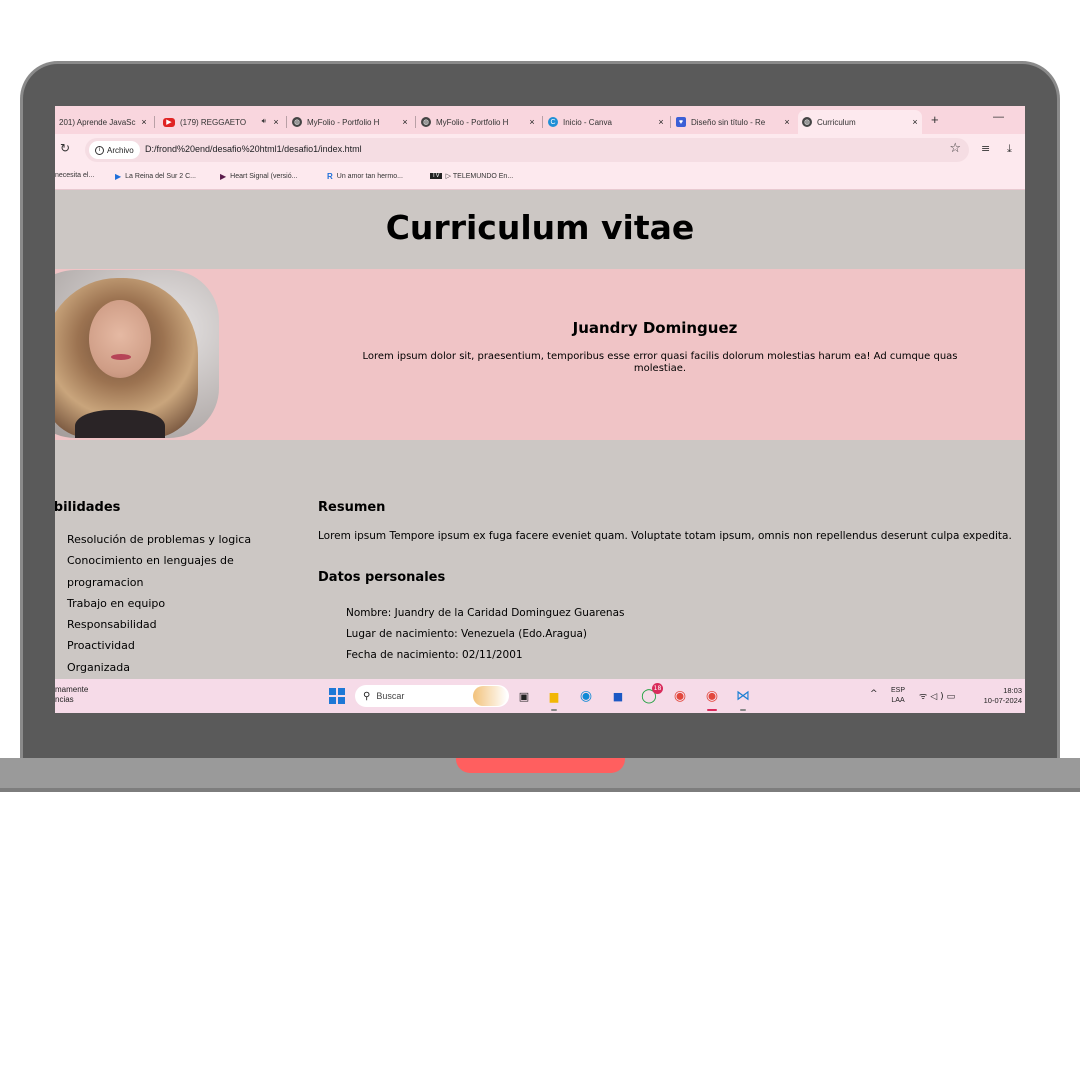 This screenshot has width=1080, height=1080. I want to click on speaker-icon: 🔊︎, so click(264, 122).